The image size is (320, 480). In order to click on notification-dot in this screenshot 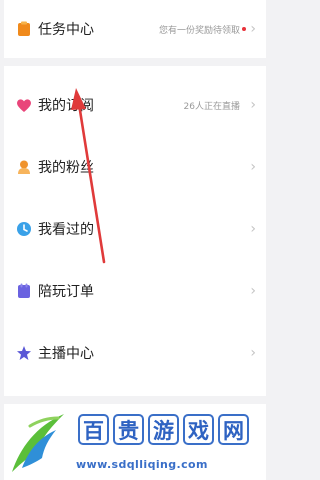, I will do `click(244, 29)`.